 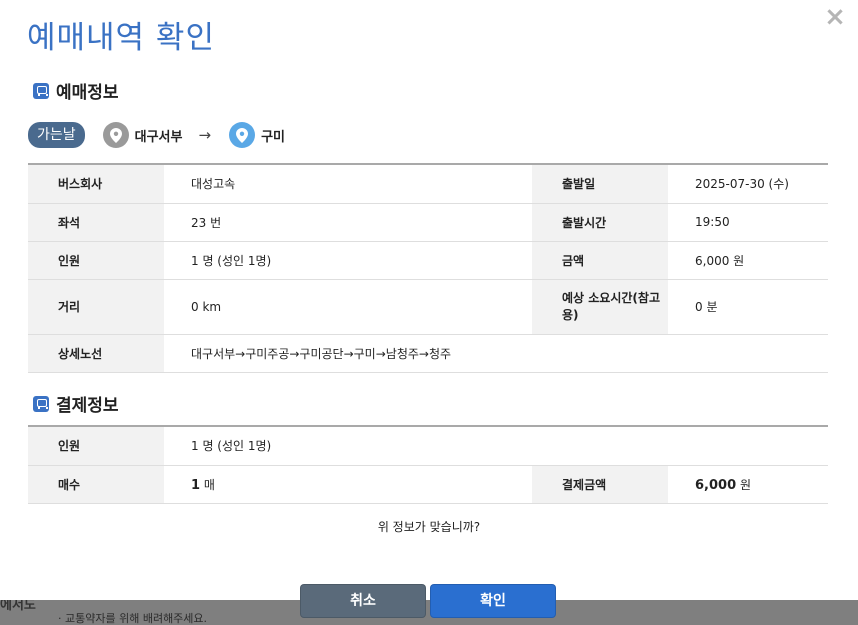 What do you see at coordinates (748, 307) in the screenshot?
I see `duration-value: 0 분` at bounding box center [748, 307].